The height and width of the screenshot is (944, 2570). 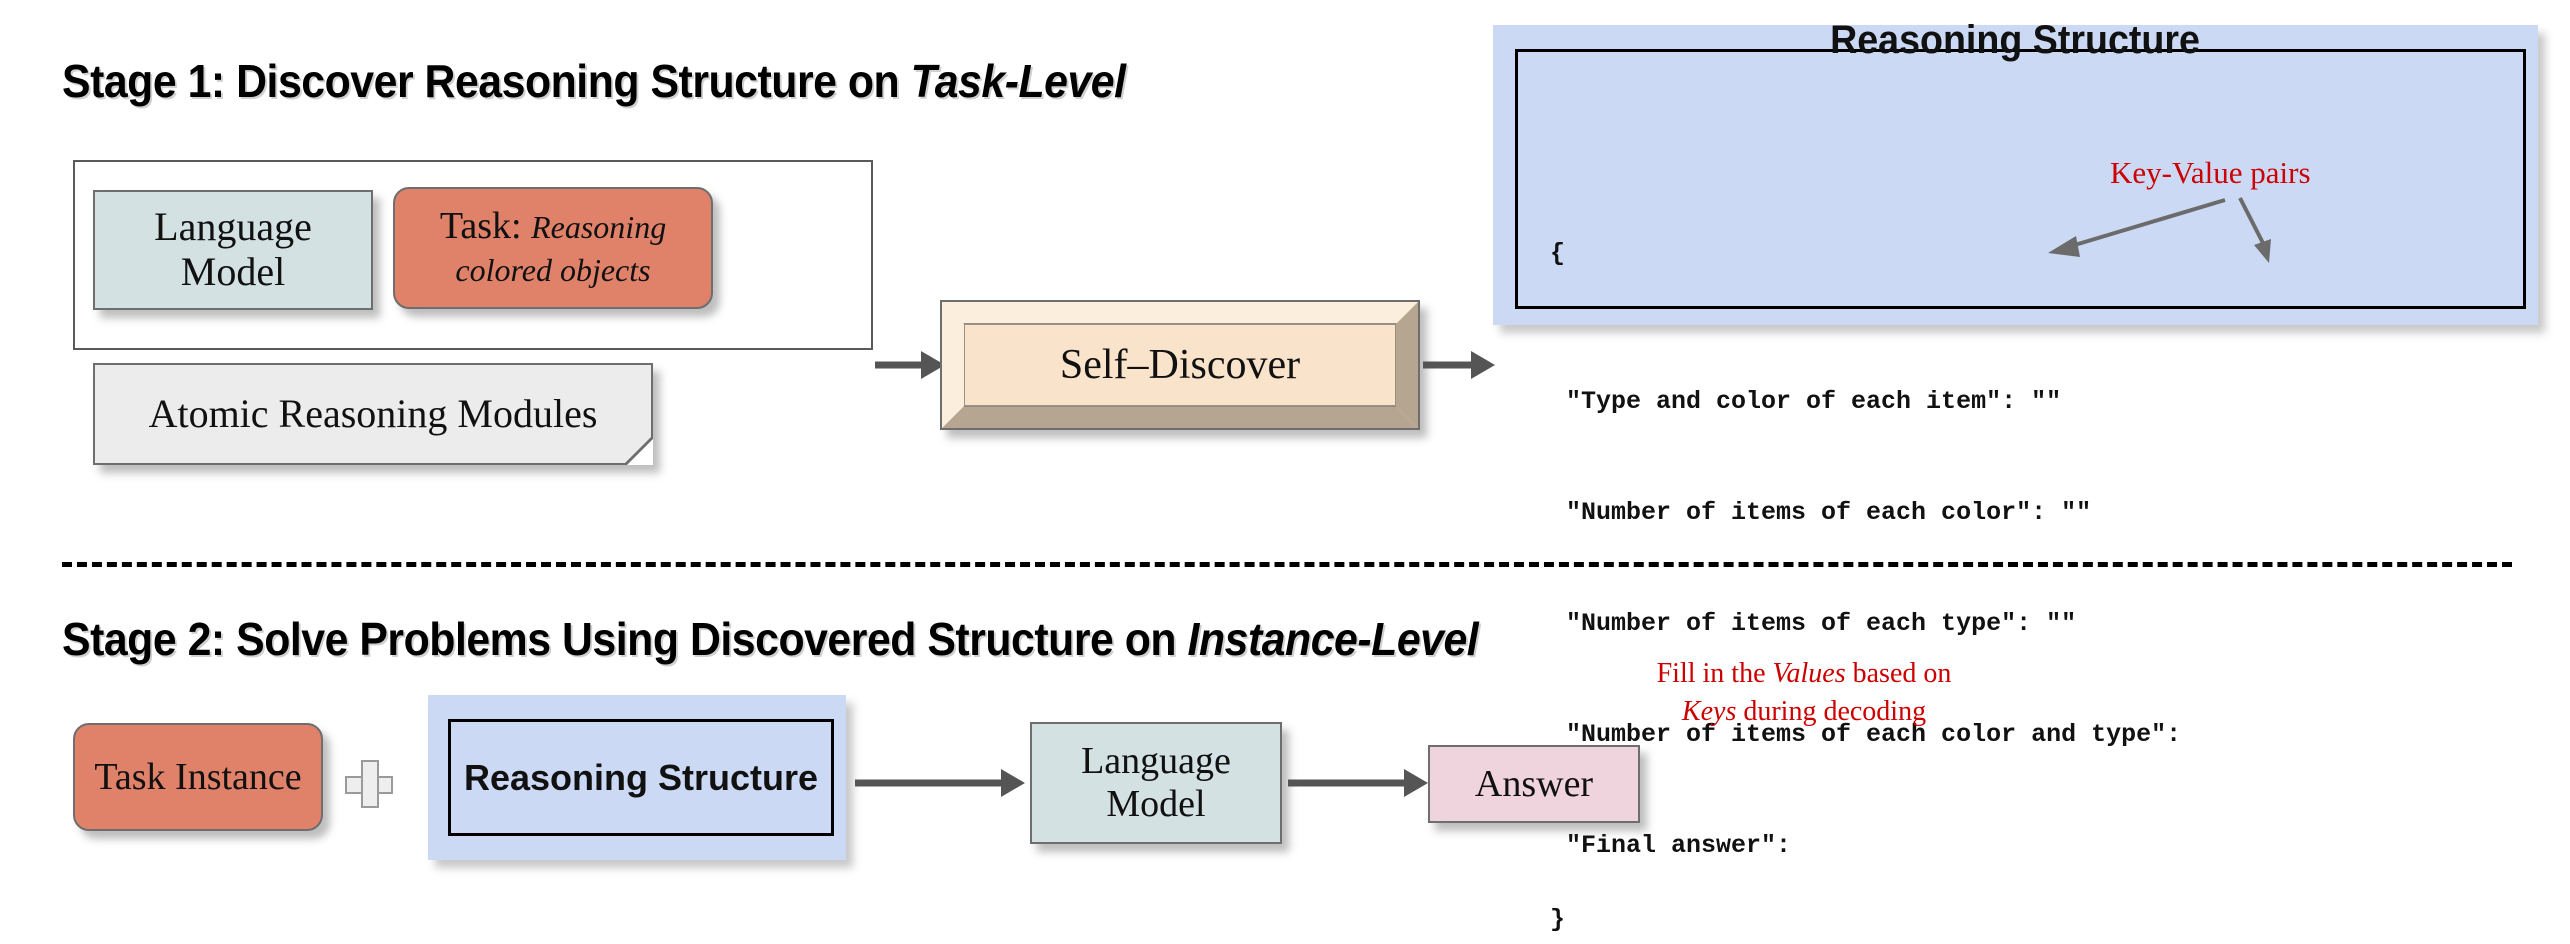 What do you see at coordinates (2210, 172) in the screenshot?
I see `key-value-pairs-annotation: Key-Value pairs` at bounding box center [2210, 172].